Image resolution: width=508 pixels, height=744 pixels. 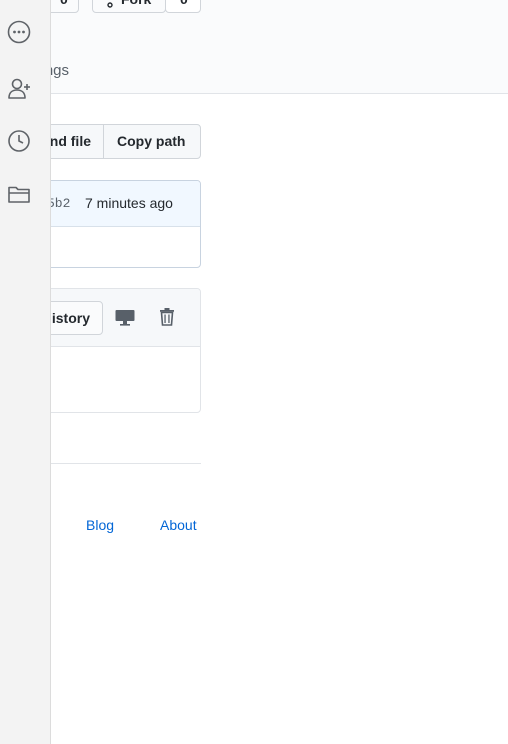 I want to click on trash-icon, so click(x=167, y=317).